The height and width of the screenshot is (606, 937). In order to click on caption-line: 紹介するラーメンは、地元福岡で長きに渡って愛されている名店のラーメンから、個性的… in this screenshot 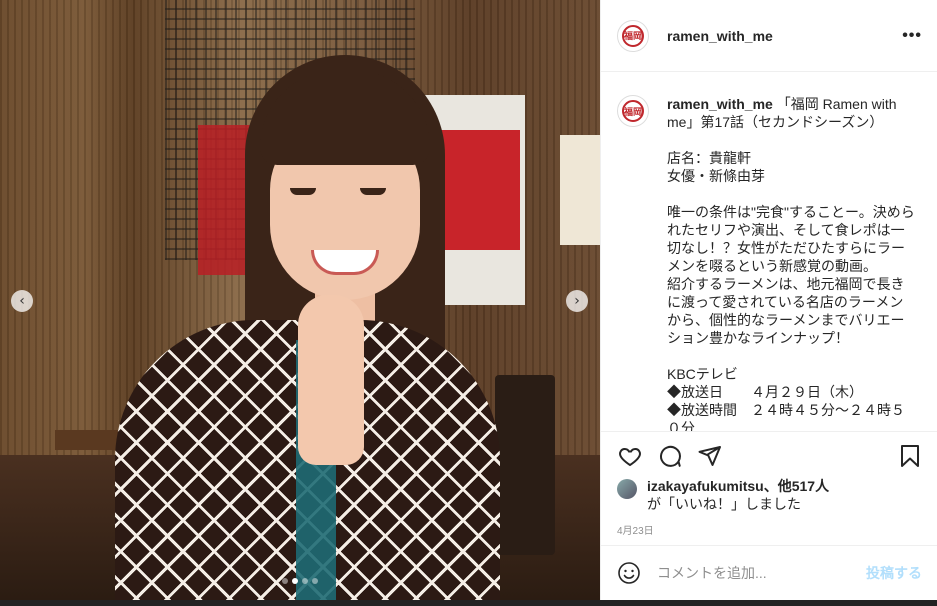, I will do `click(786, 311)`.